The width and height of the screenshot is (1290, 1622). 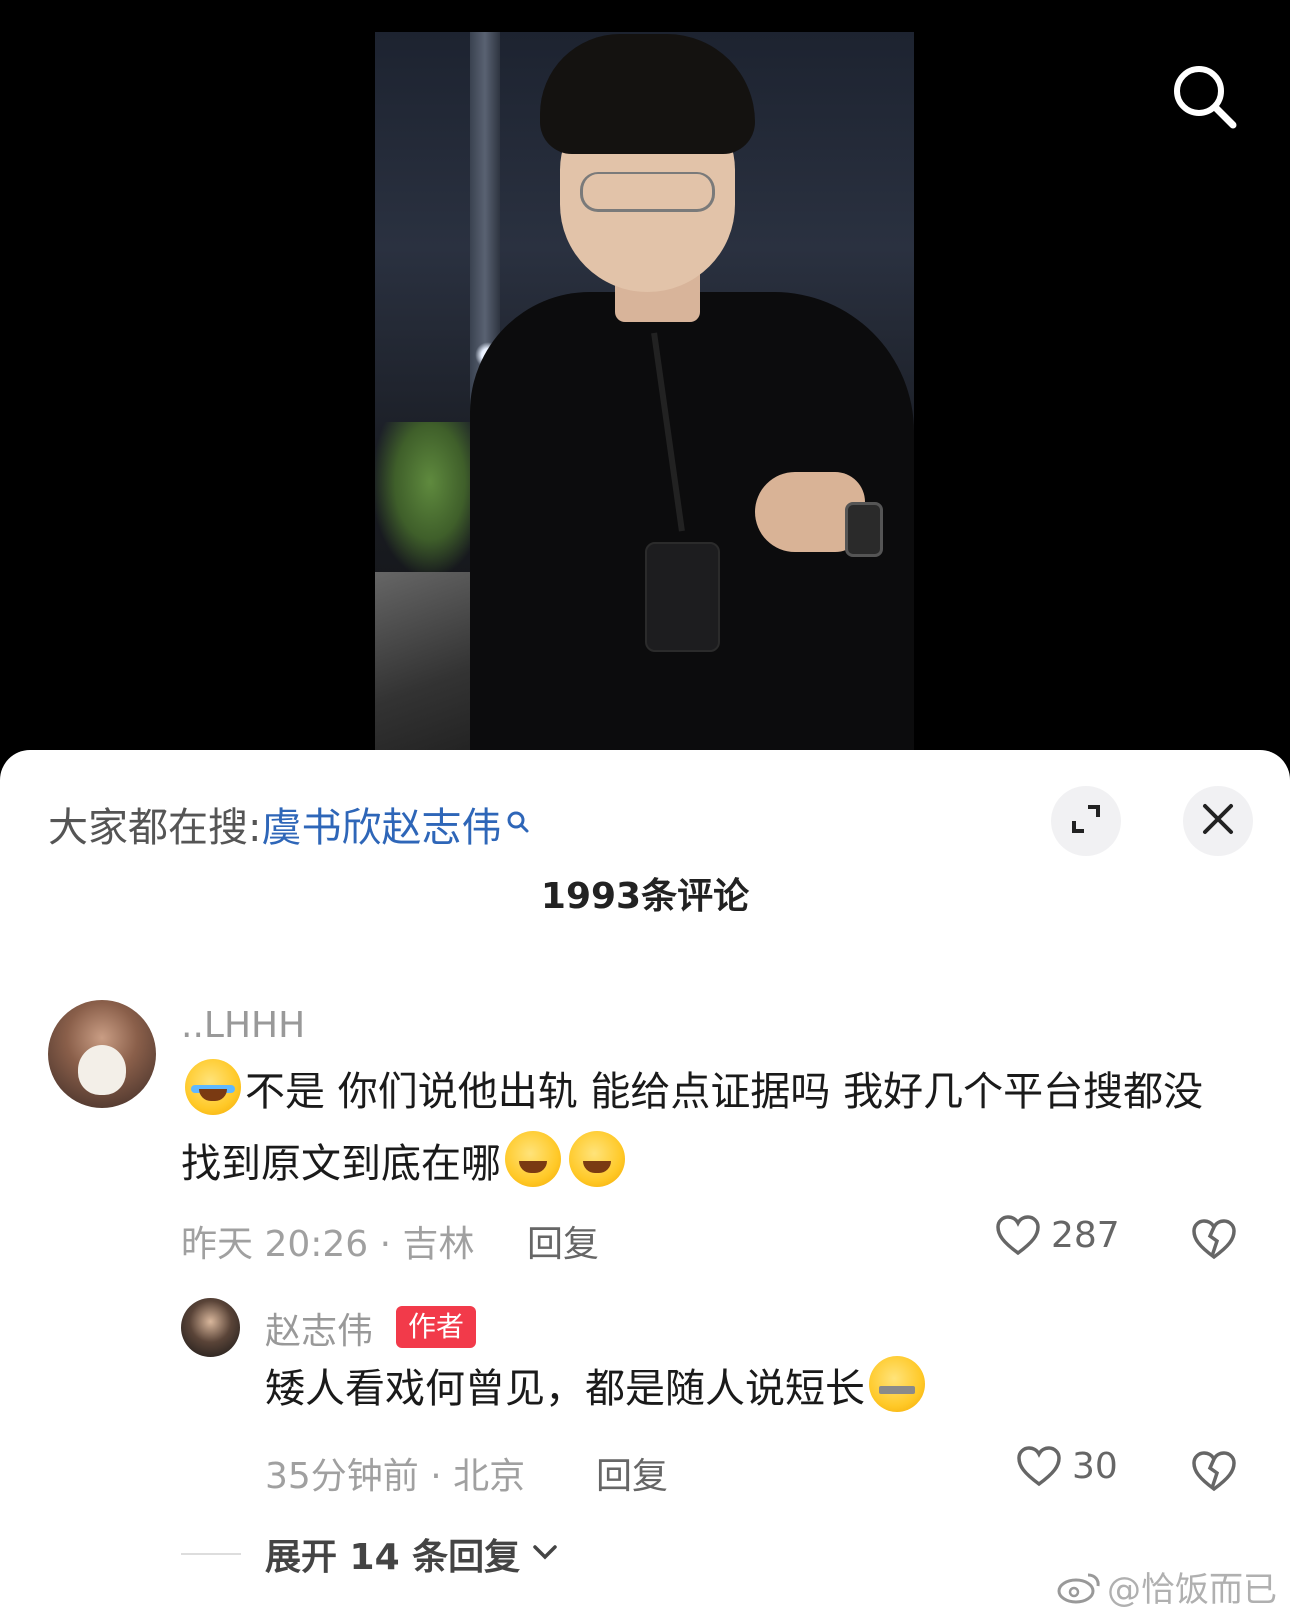 What do you see at coordinates (430, 497) in the screenshot?
I see `photo-trees` at bounding box center [430, 497].